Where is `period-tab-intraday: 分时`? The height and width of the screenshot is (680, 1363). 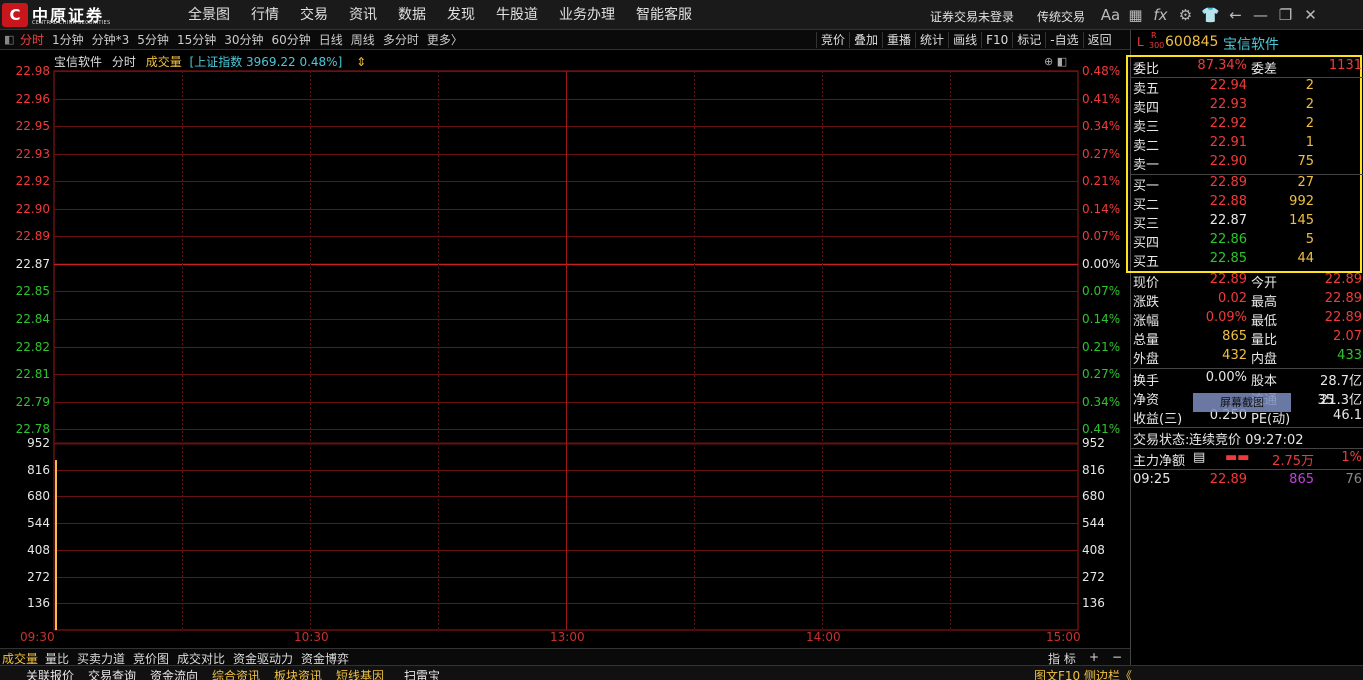 period-tab-intraday: 分时 is located at coordinates (32, 40).